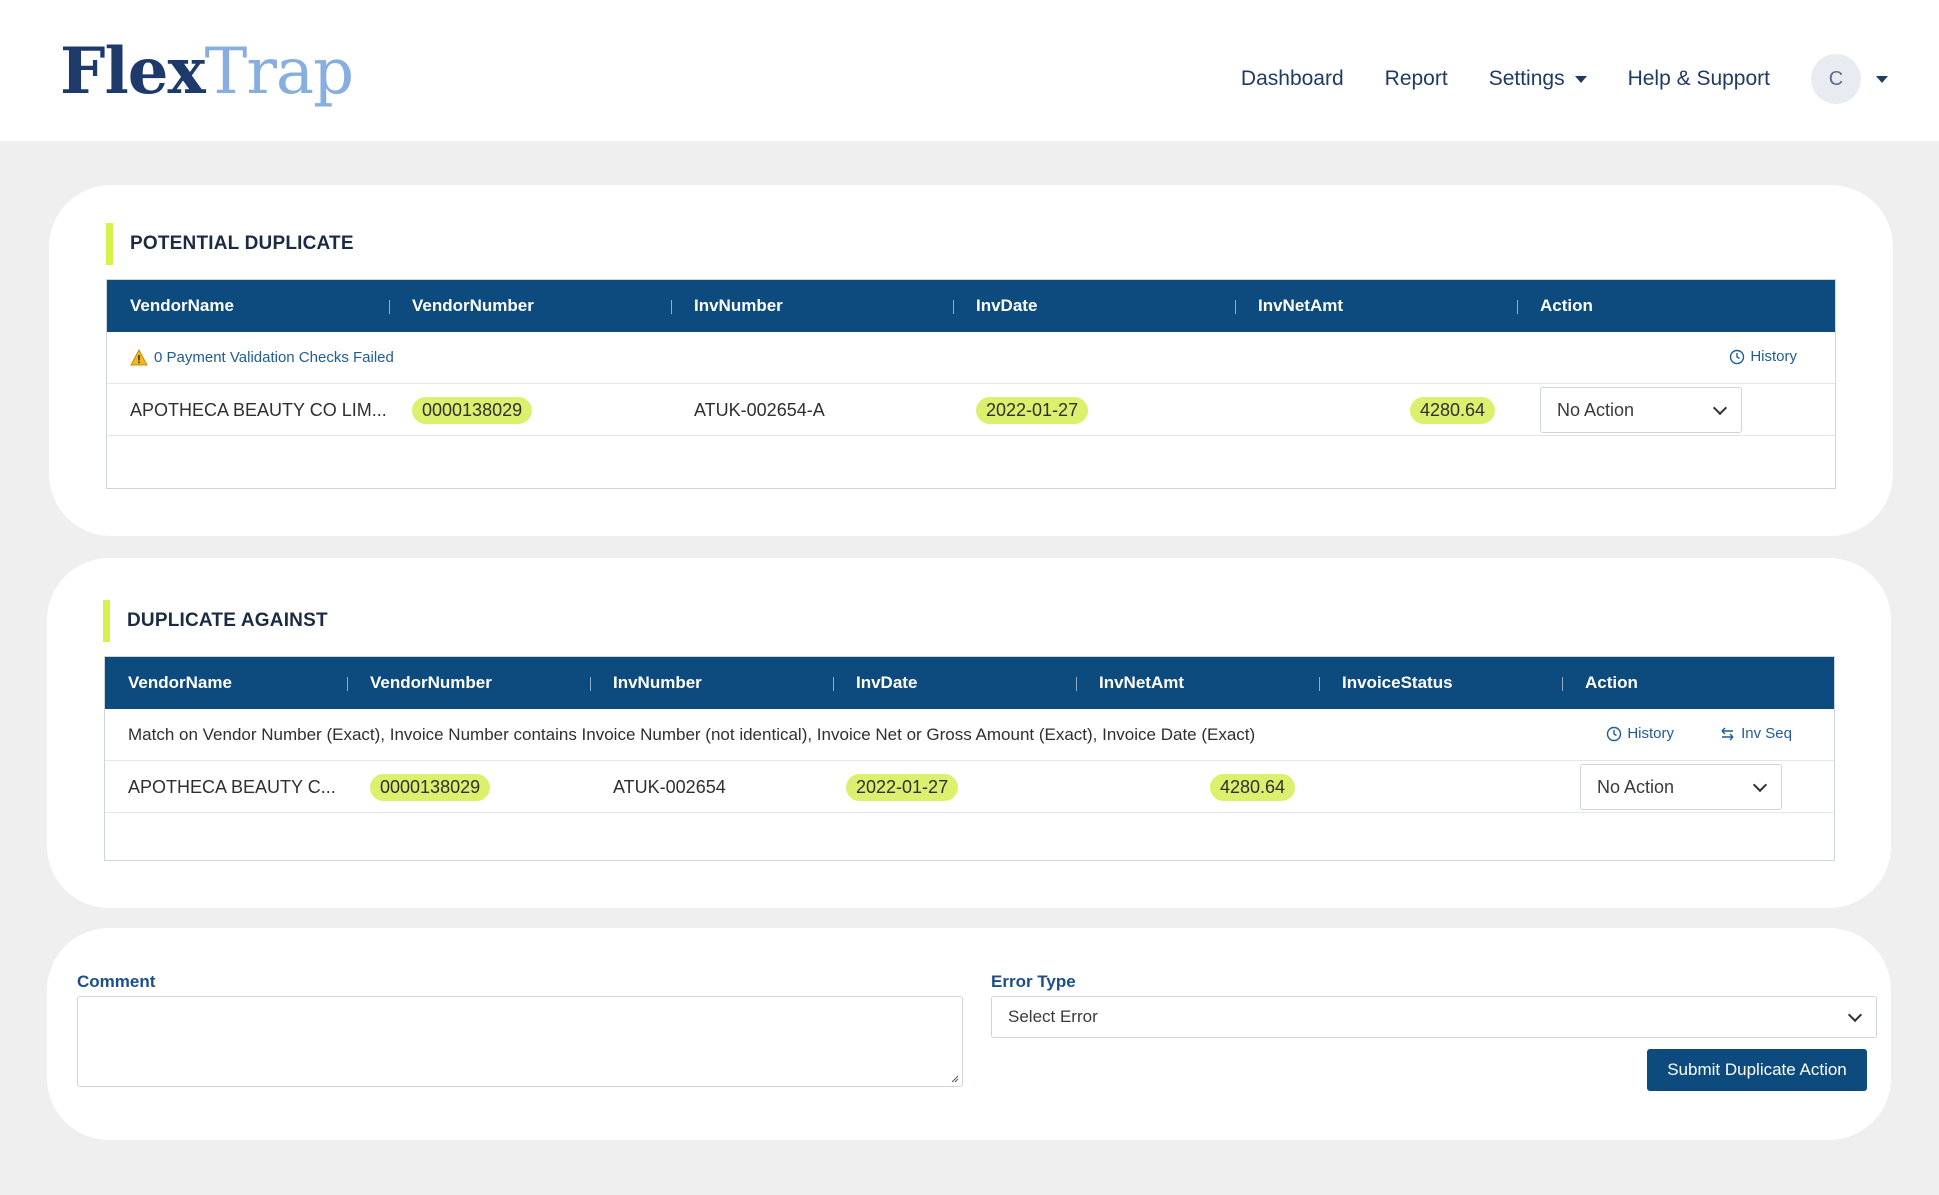  What do you see at coordinates (274, 357) in the screenshot?
I see `validation-warning-text: 0 Payment Validation Checks Failed` at bounding box center [274, 357].